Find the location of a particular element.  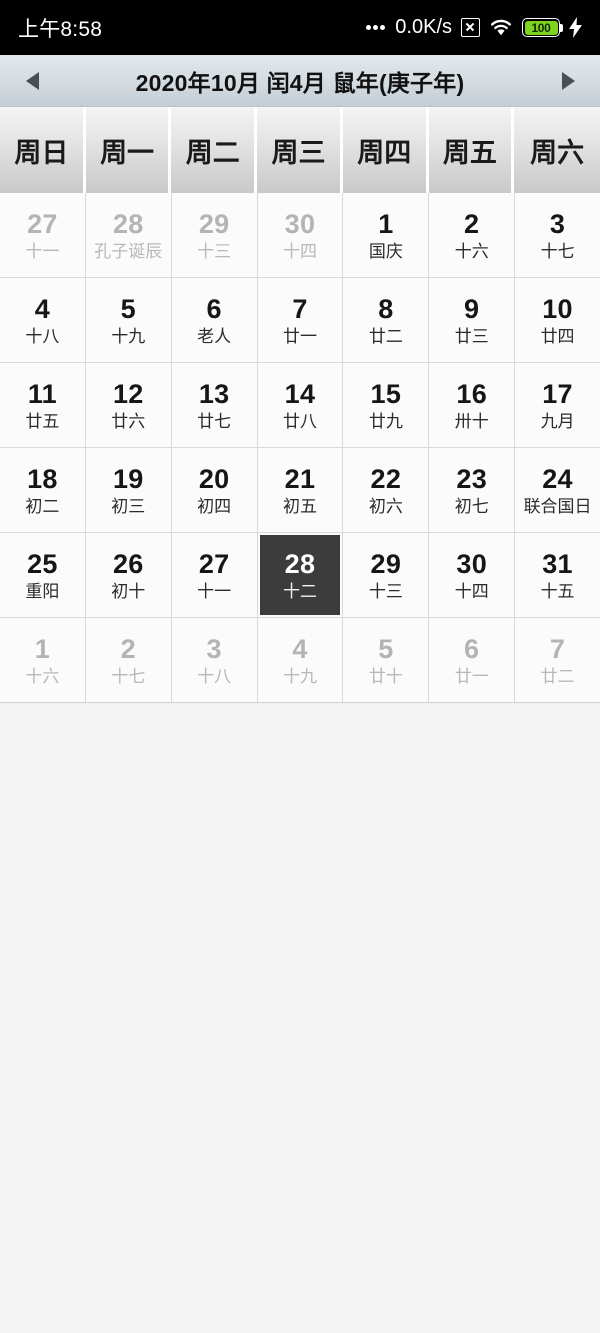

day-cell-inner: 1 十六 is located at coordinates (42, 660).